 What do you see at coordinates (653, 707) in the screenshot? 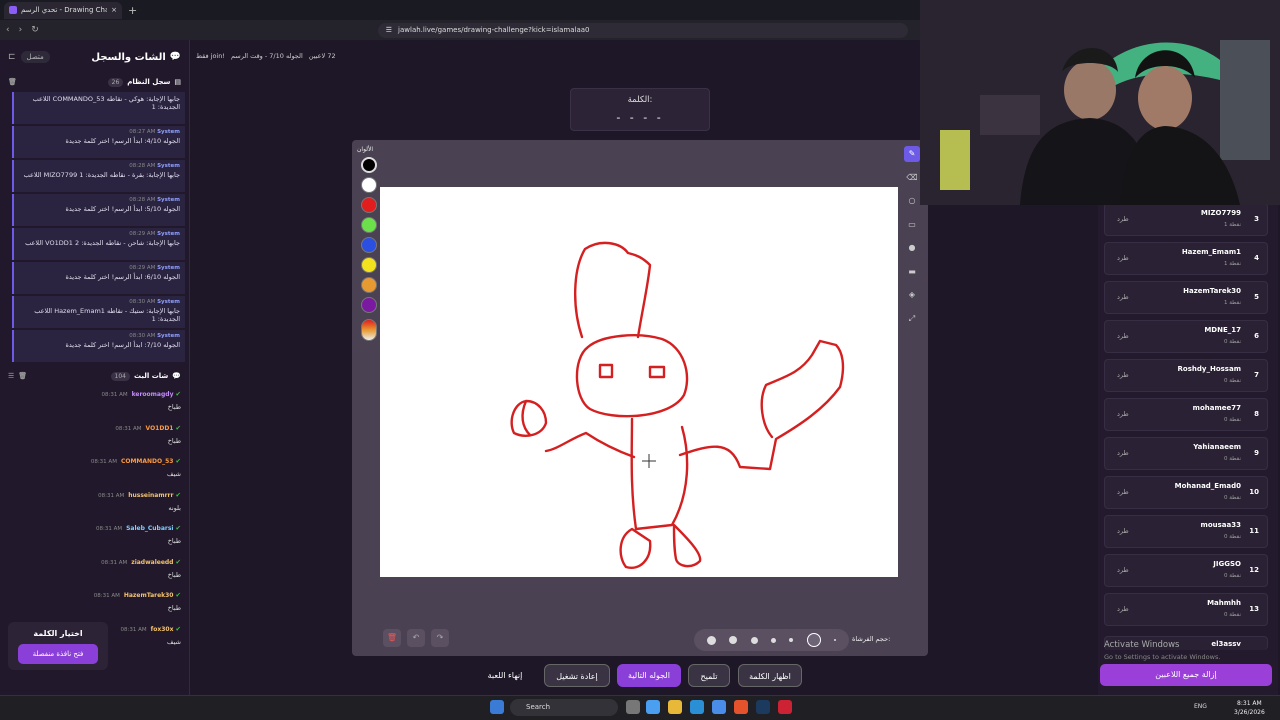
I see `app-icon` at bounding box center [653, 707].